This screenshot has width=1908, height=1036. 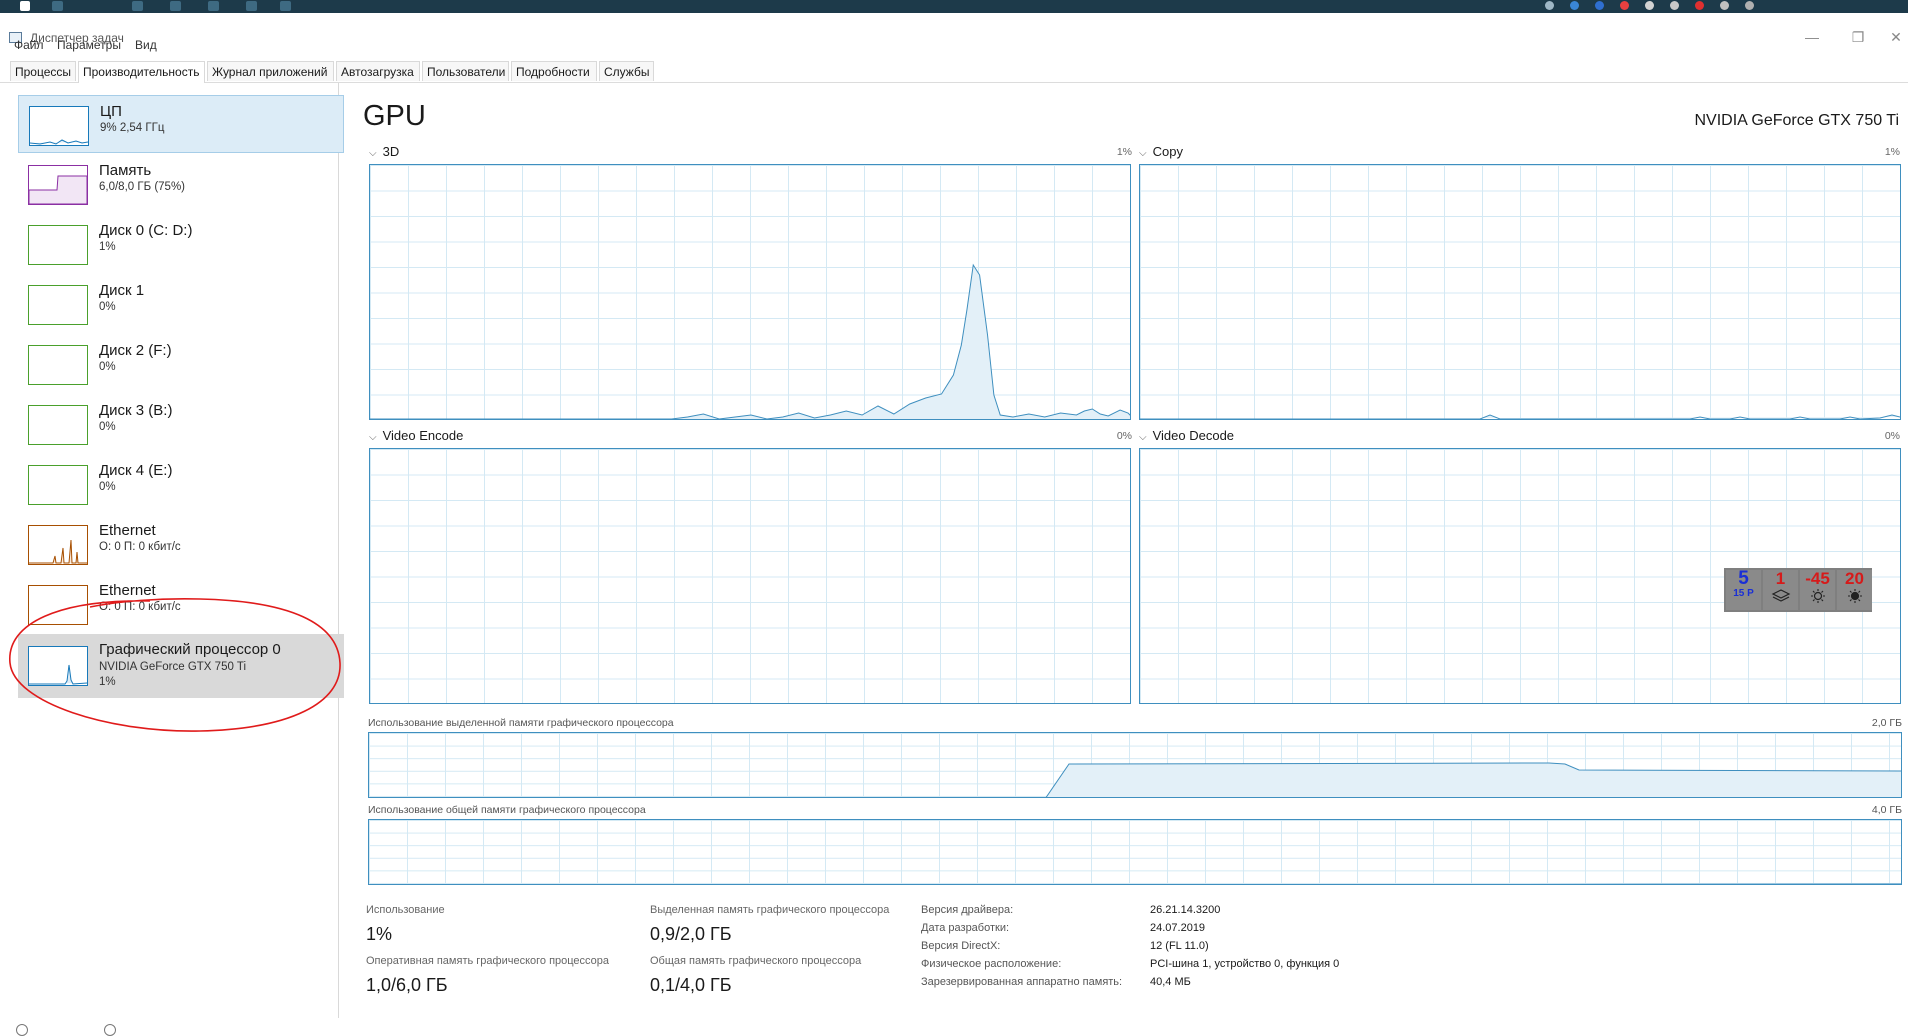 What do you see at coordinates (135, 350) in the screenshot?
I see `sidebar-item-label: Диск 2 (F:)` at bounding box center [135, 350].